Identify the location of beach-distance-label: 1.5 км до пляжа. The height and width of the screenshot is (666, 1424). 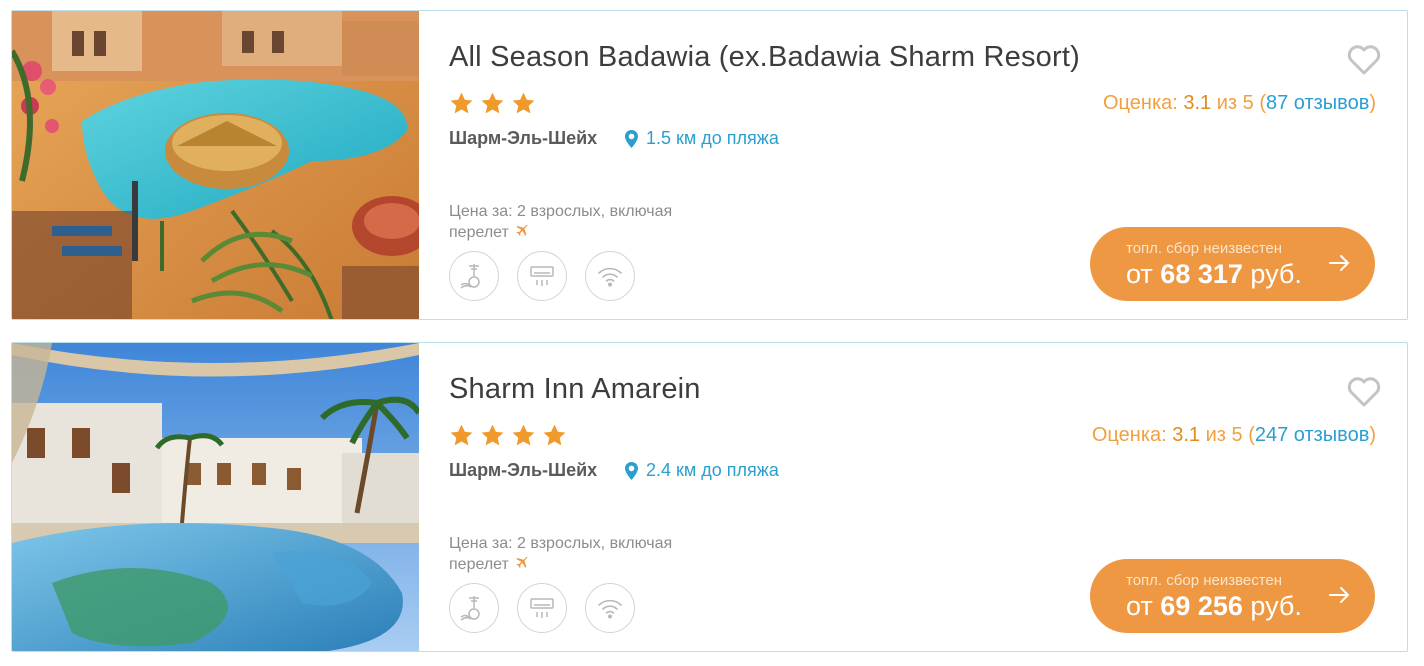
(712, 138).